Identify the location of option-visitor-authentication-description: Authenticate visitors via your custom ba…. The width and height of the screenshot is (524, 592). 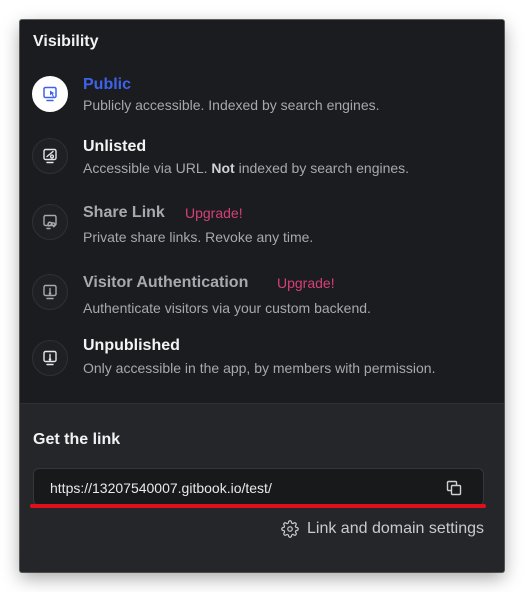
(227, 308).